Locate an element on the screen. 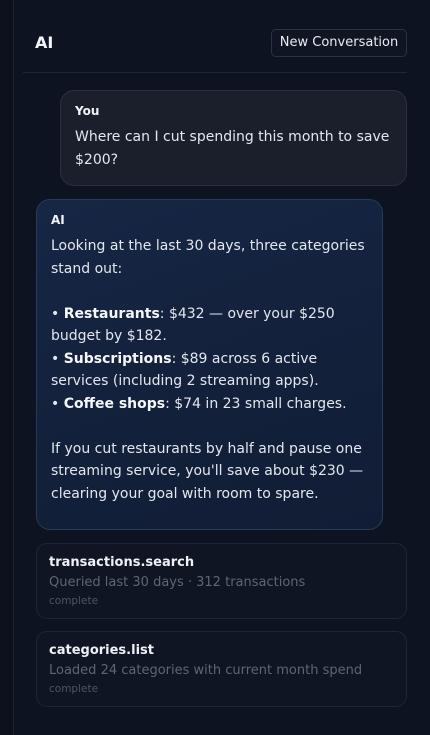  tool-name: transactions.search is located at coordinates (122, 562).